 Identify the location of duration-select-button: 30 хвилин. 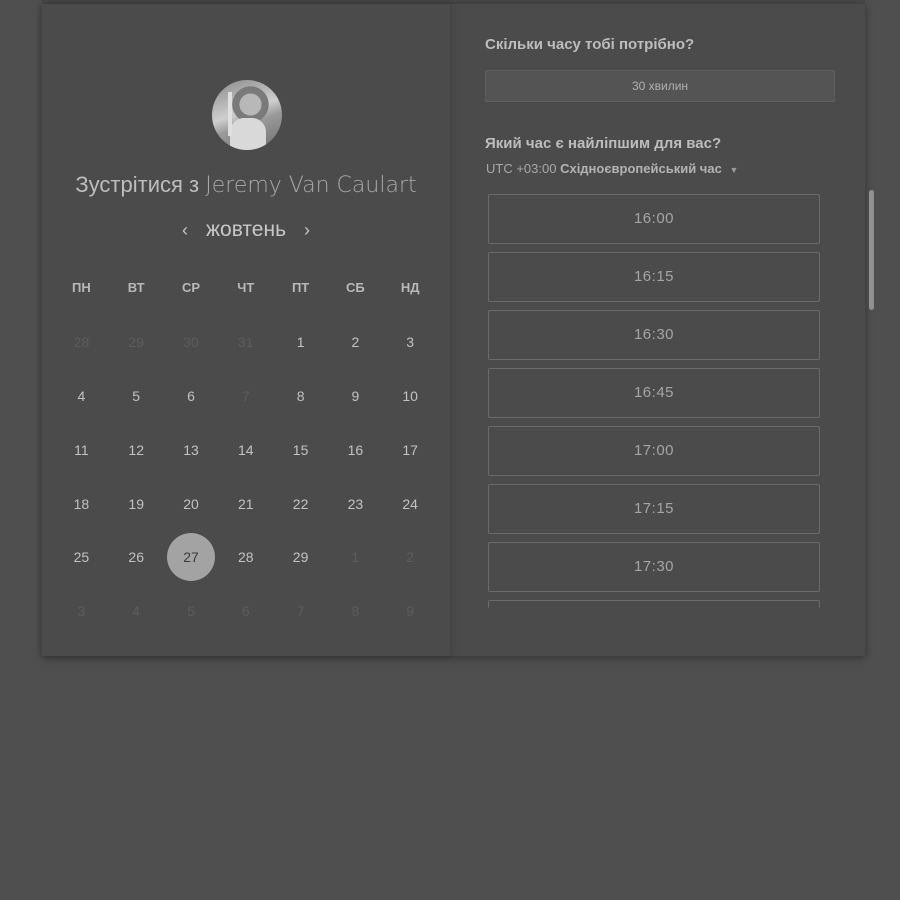
(660, 86).